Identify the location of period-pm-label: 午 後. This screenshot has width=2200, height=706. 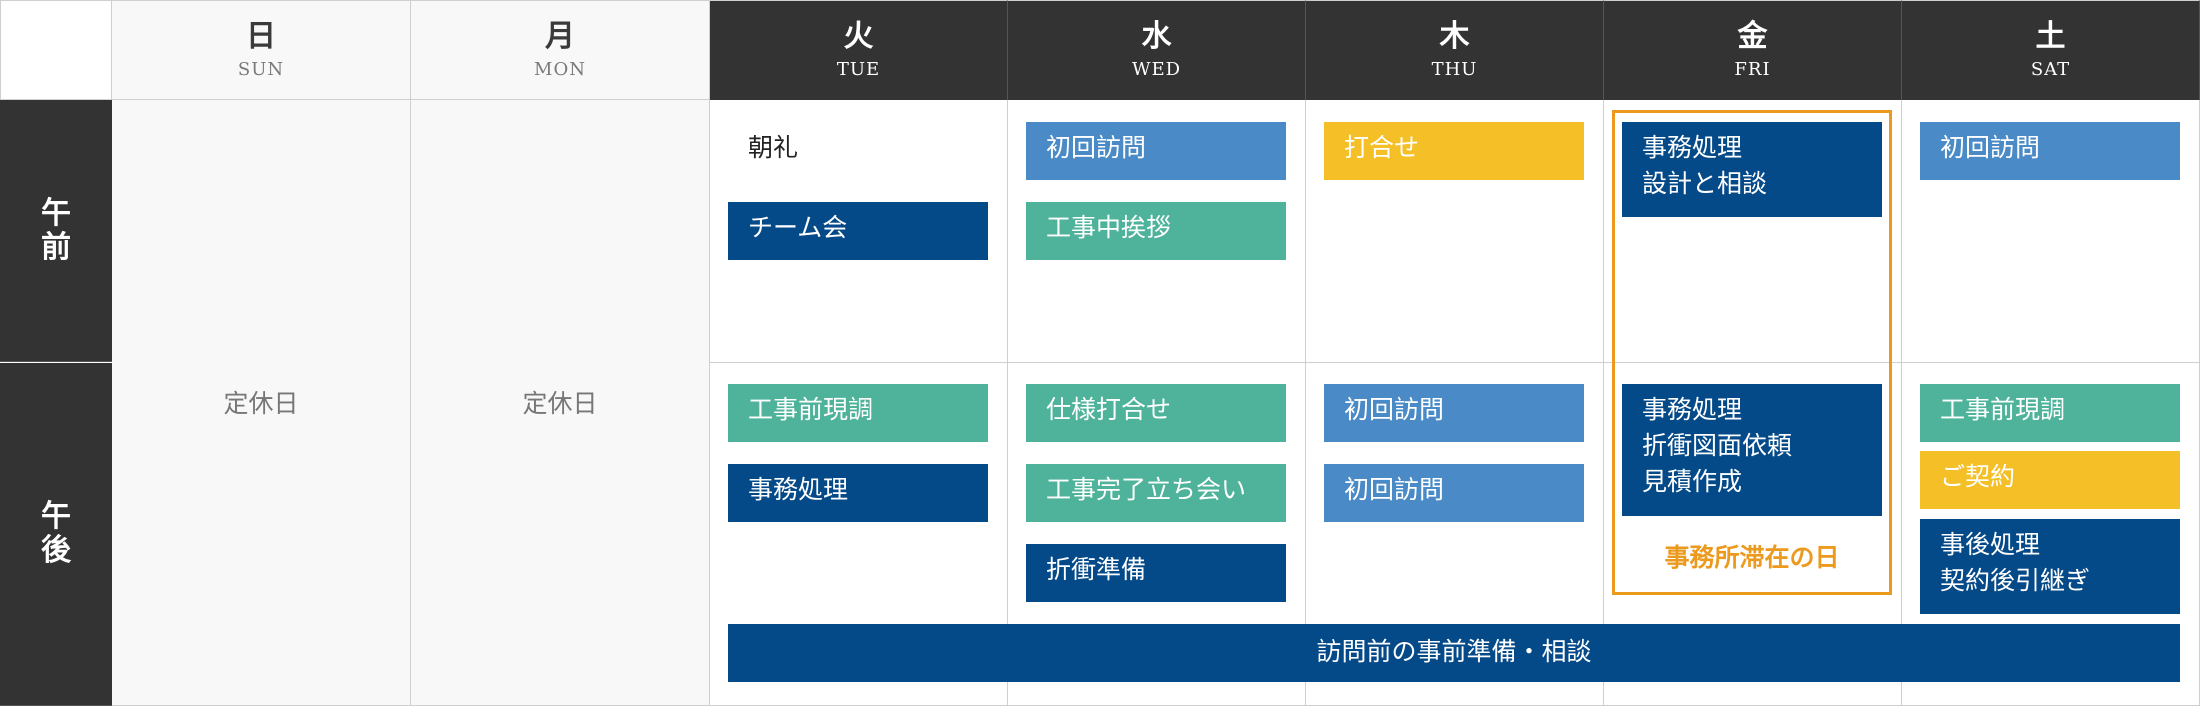
(56, 534).